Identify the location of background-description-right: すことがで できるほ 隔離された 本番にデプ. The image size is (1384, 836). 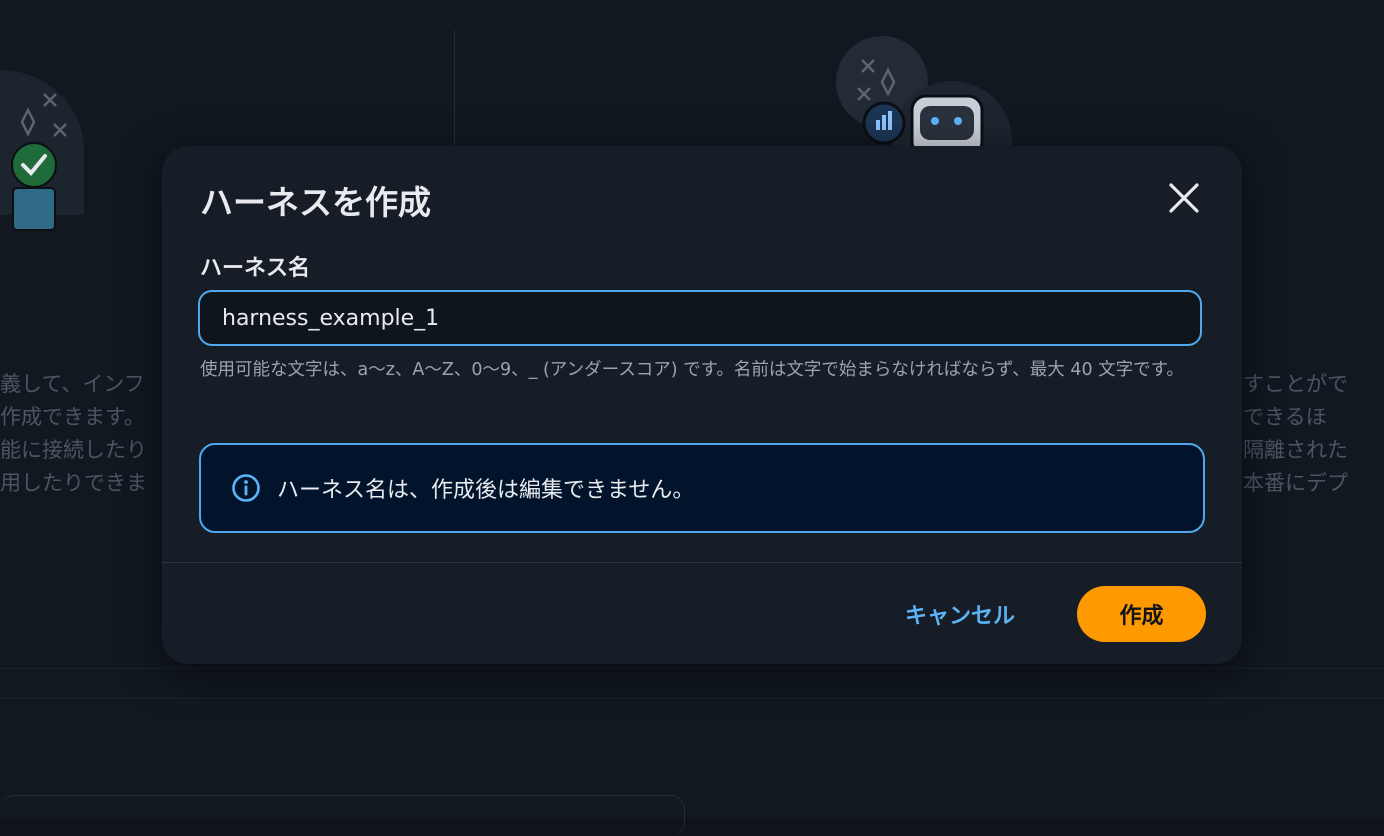
(1295, 433).